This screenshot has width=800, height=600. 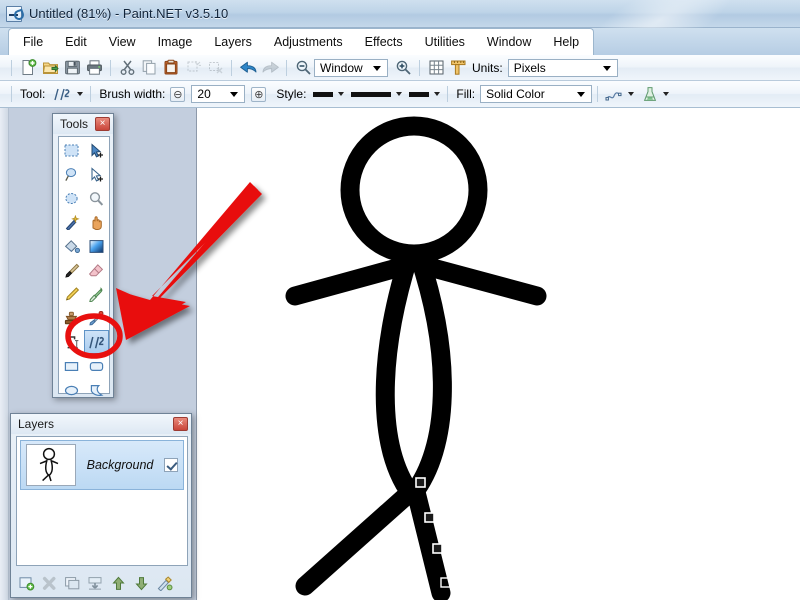 What do you see at coordinates (445, 42) in the screenshot?
I see `menu-item-utilities: Utilities` at bounding box center [445, 42].